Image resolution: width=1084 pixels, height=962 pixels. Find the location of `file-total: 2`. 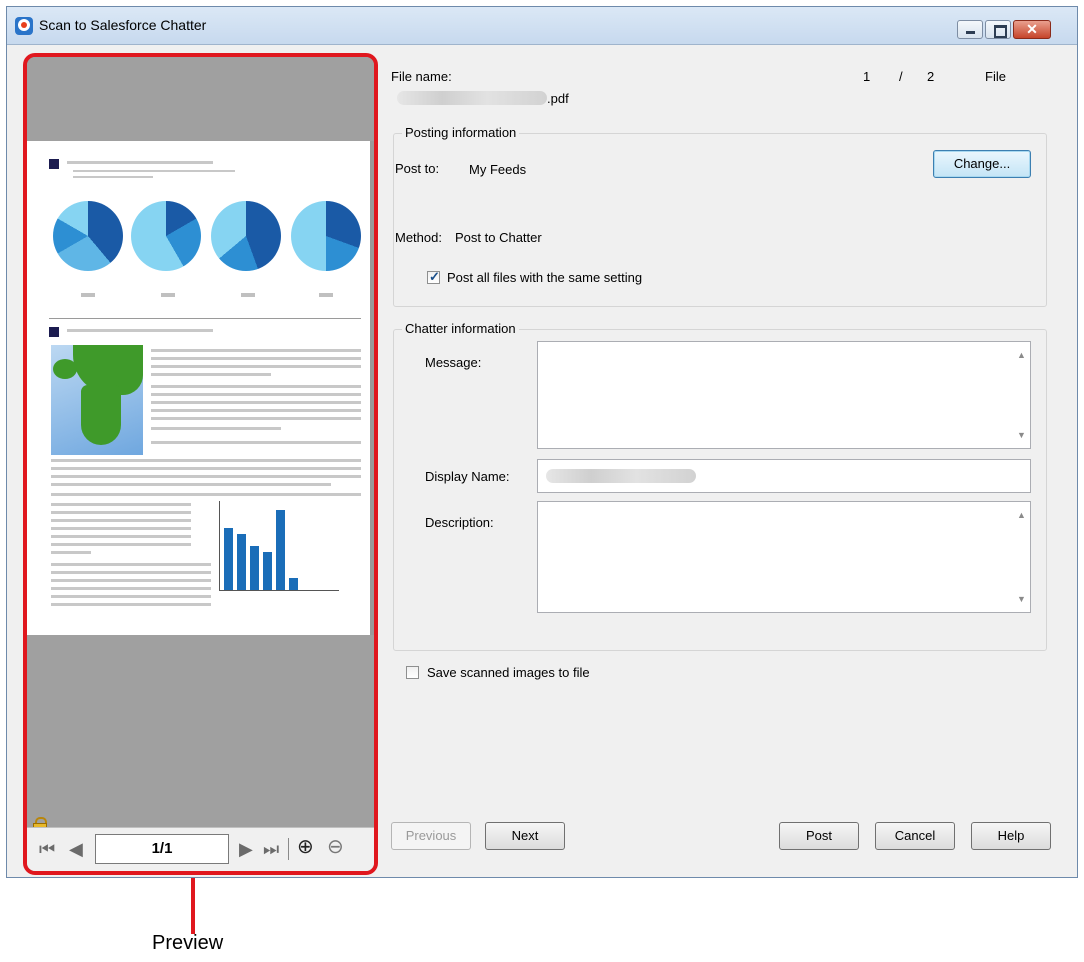

file-total: 2 is located at coordinates (931, 76).